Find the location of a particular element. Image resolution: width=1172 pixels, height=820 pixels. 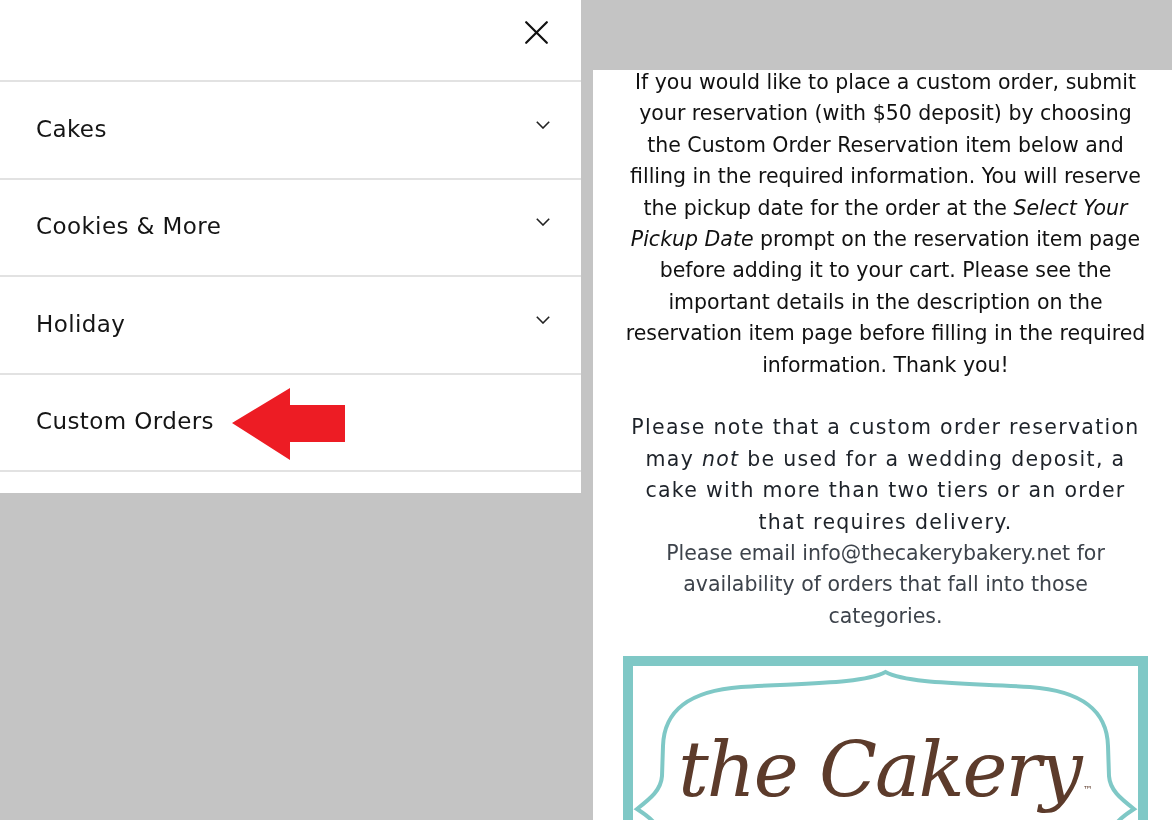

menu-item: Custom Orders is located at coordinates (125, 422).